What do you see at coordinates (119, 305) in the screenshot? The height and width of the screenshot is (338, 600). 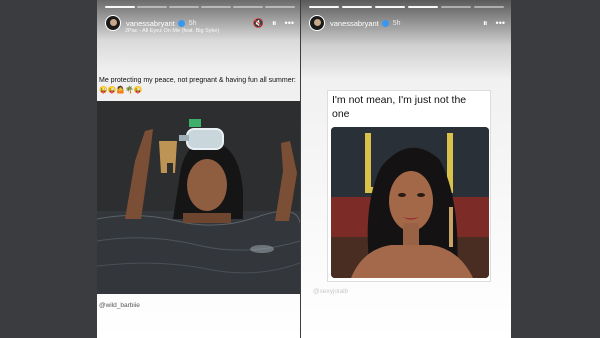 I see `credit-tag: @wild_barbiie` at bounding box center [119, 305].